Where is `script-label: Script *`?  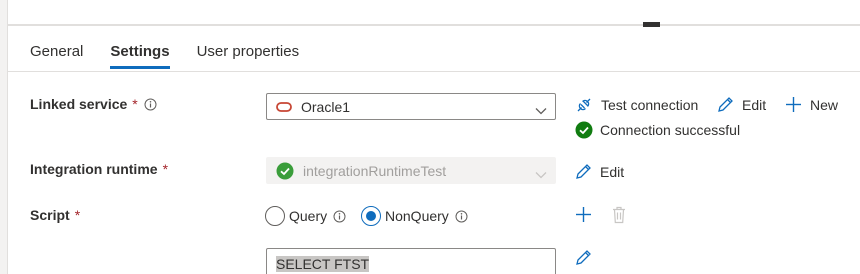 script-label: Script * is located at coordinates (55, 215).